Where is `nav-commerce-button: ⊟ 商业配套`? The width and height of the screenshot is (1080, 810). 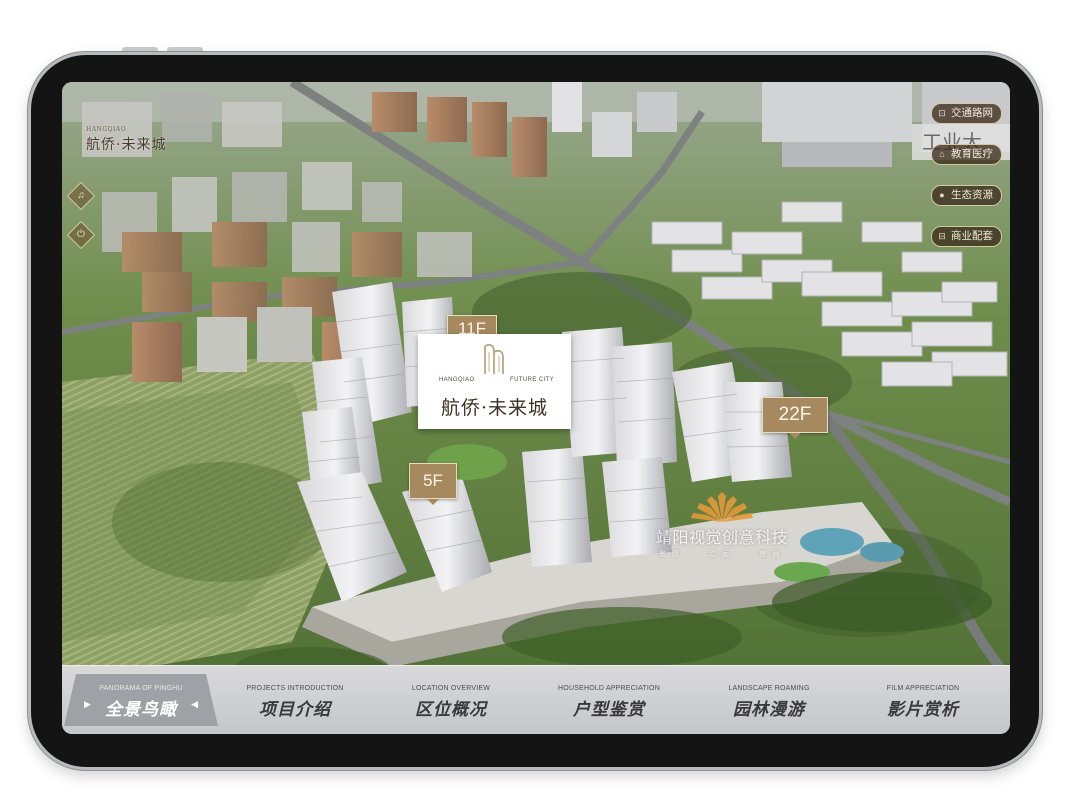
nav-commerce-button: ⊟ 商业配套 is located at coordinates (966, 236).